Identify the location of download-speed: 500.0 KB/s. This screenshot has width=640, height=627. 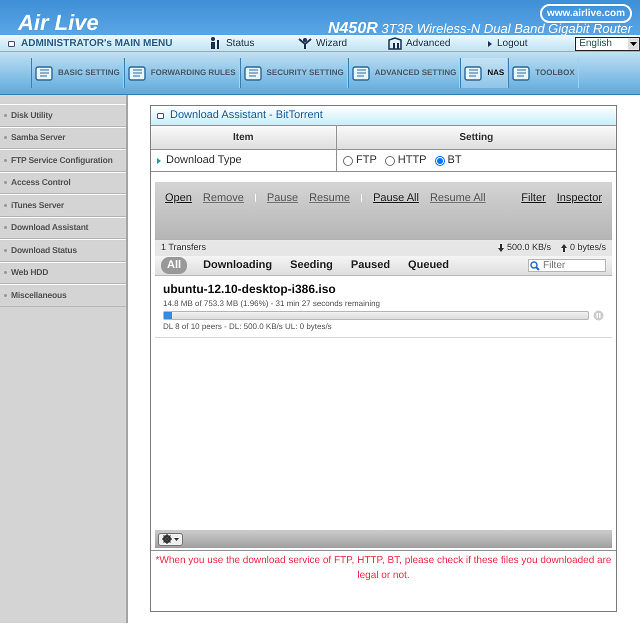
(528, 247).